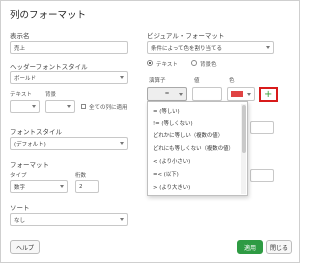 Image resolution: width=320 pixels, height=263 pixels. What do you see at coordinates (83, 106) in the screenshot?
I see `apply-all-checkbox` at bounding box center [83, 106].